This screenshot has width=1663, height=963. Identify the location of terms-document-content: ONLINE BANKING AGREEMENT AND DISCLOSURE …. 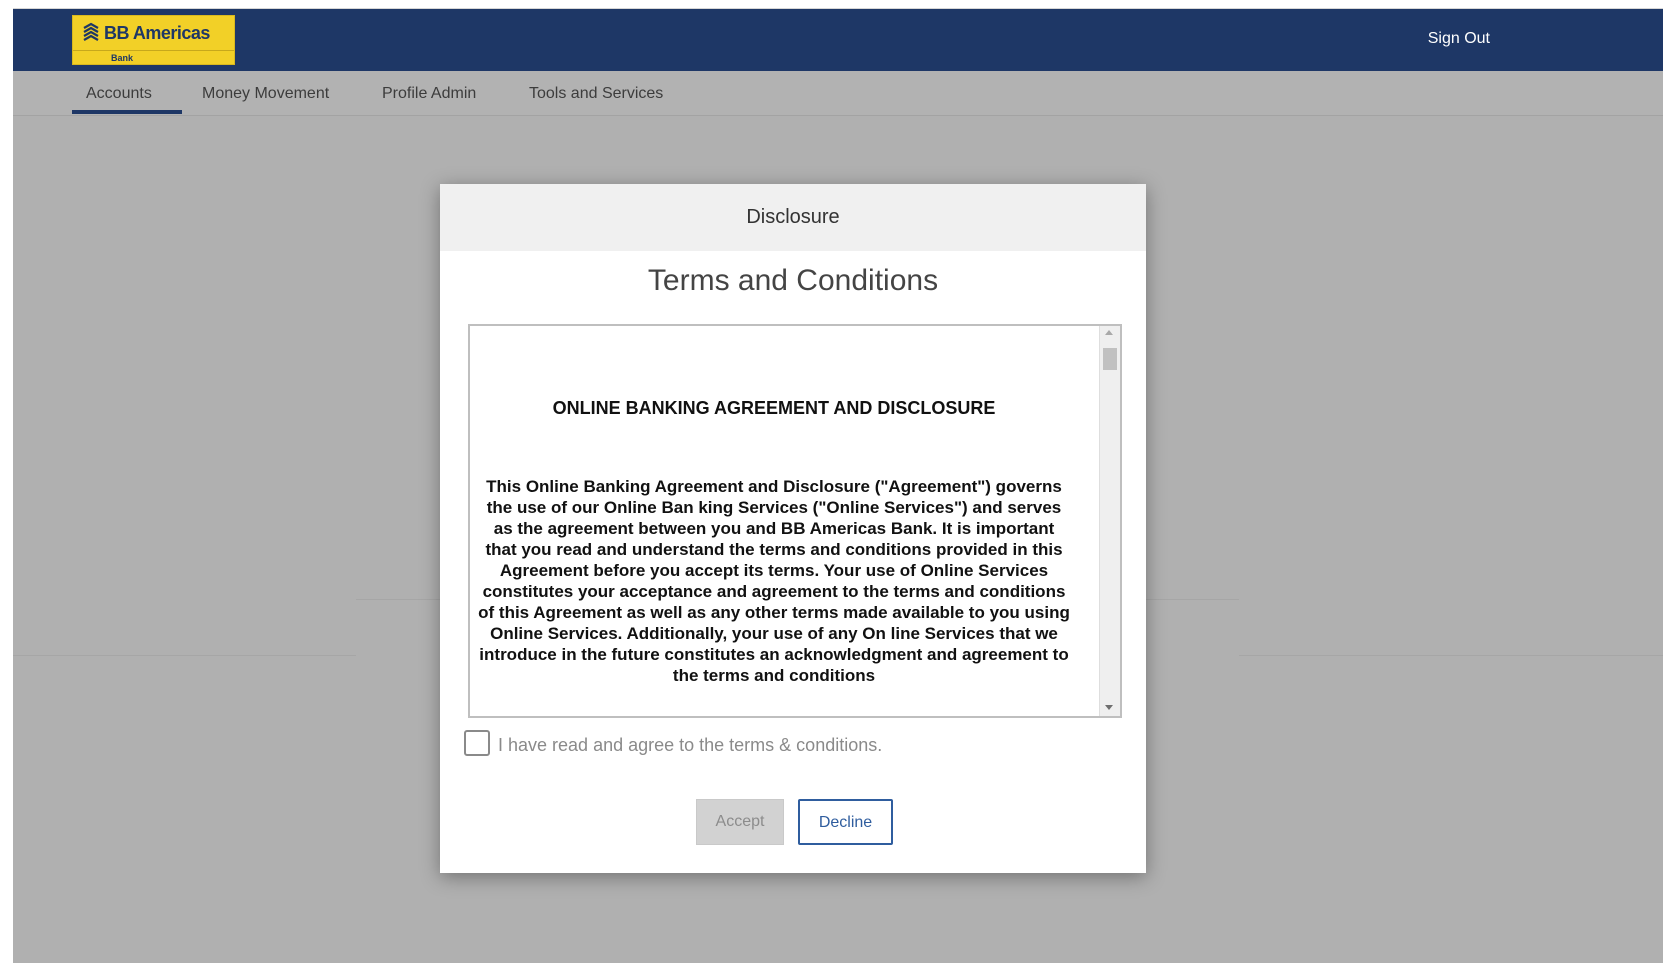
(774, 521).